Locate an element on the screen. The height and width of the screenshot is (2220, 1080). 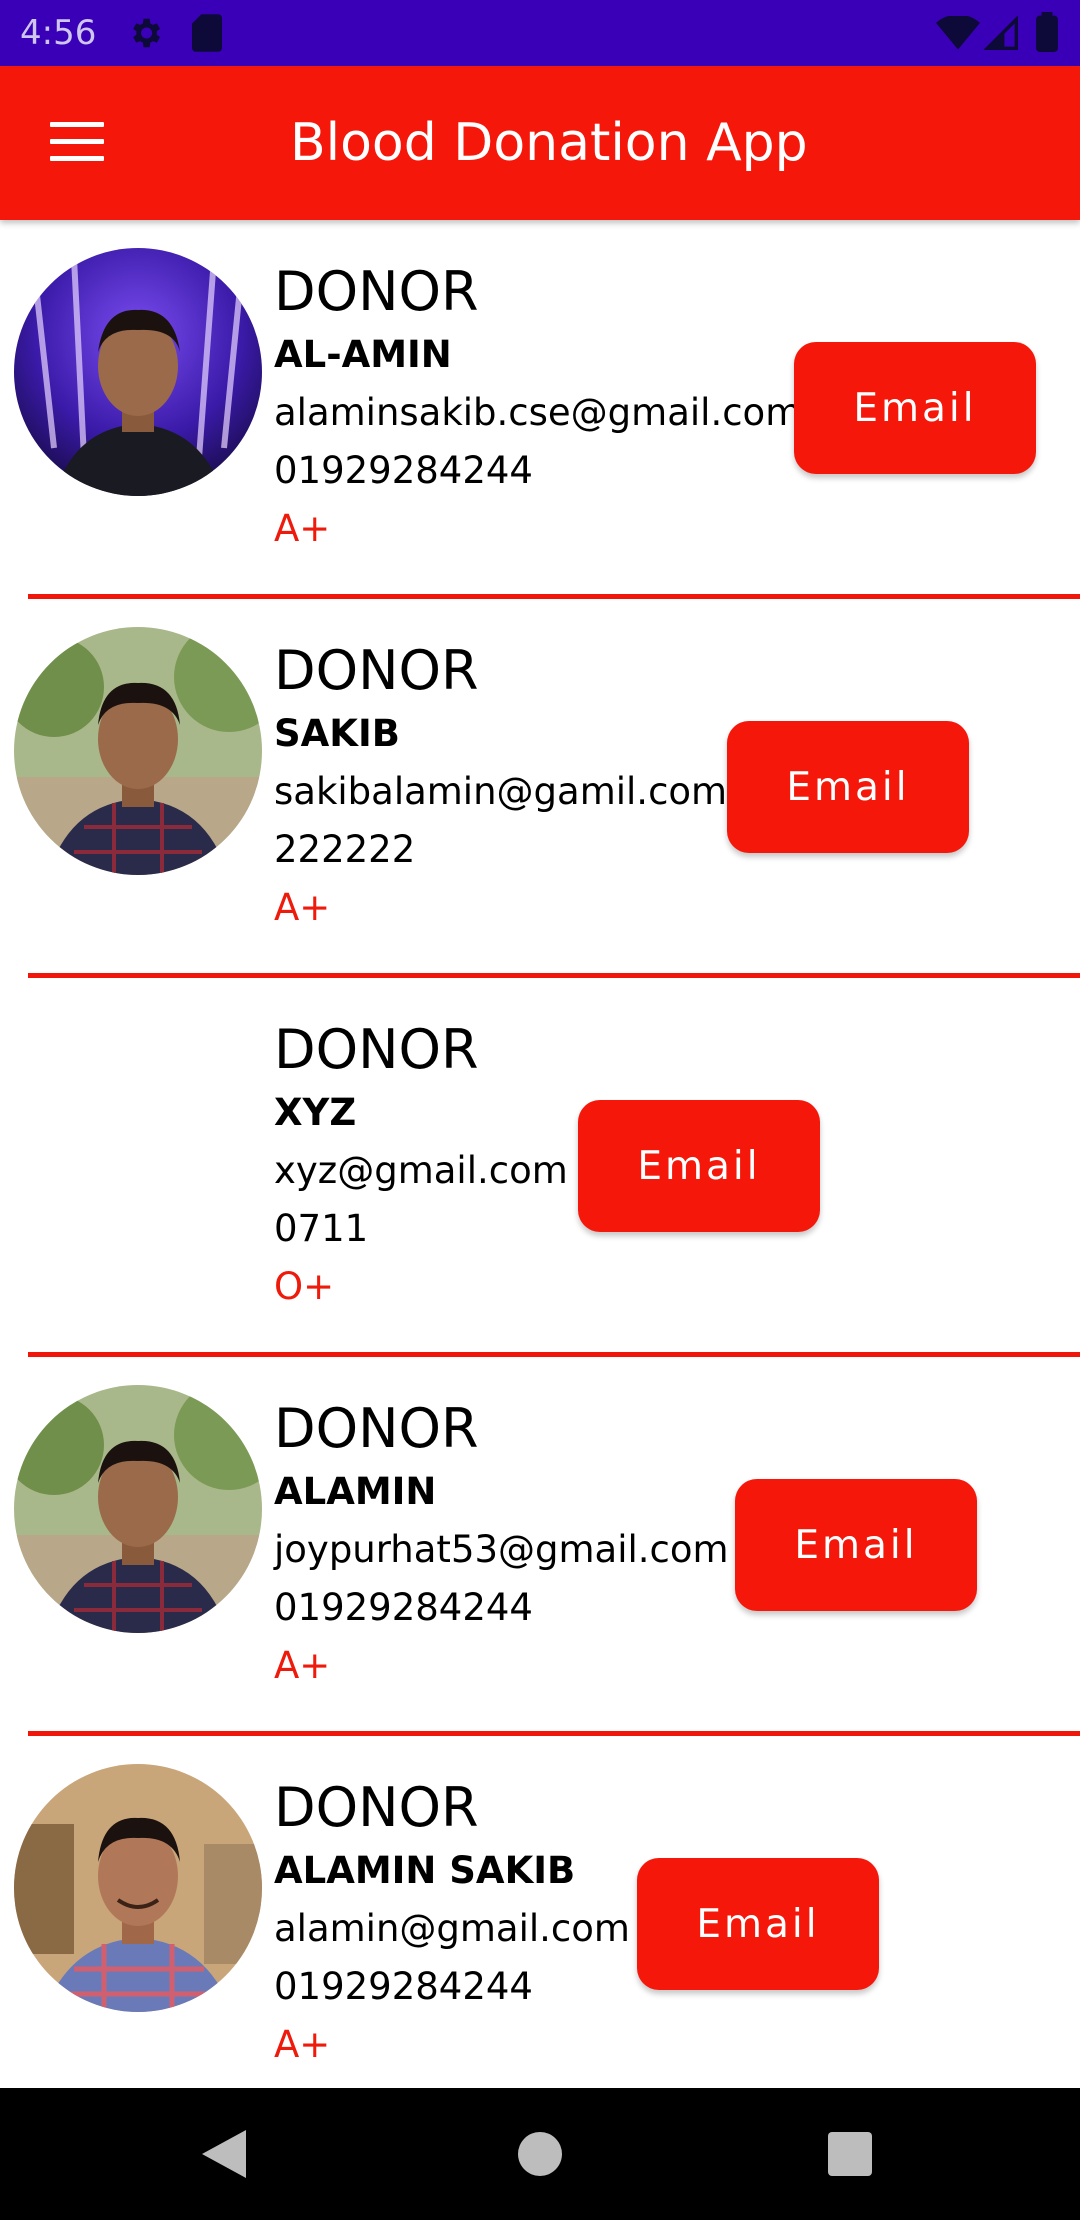
battery-icon is located at coordinates (1047, 32).